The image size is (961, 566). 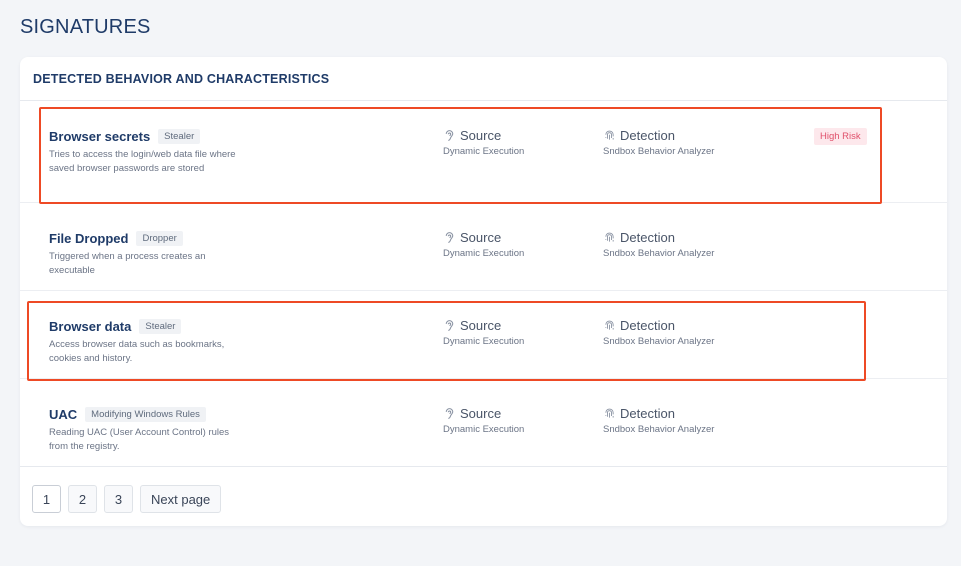 I want to click on signature-title: Browser data, so click(x=90, y=326).